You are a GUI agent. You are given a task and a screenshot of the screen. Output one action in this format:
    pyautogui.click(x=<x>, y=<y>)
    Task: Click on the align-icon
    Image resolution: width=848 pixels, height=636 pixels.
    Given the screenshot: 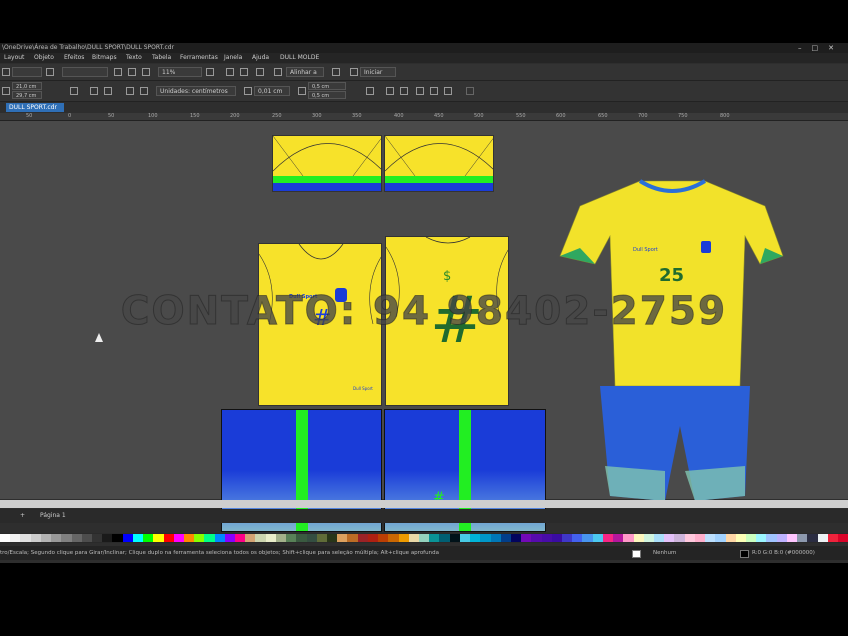 What is the action you would take?
    pyautogui.click(x=278, y=72)
    